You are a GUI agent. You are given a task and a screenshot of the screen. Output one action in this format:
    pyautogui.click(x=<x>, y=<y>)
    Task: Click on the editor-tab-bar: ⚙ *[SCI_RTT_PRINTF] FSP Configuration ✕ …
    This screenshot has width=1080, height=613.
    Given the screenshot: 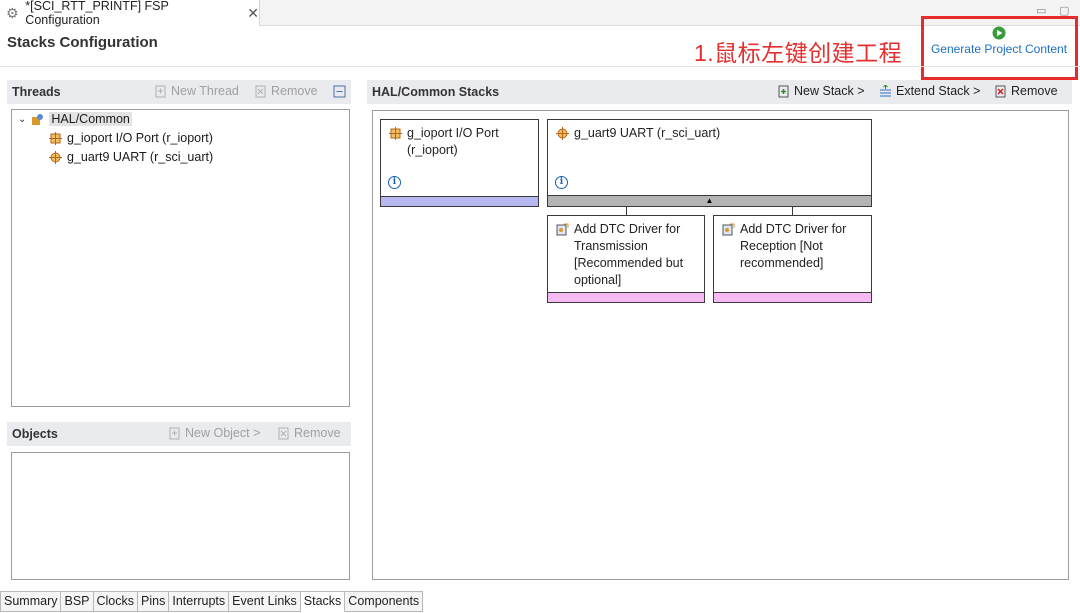 What is the action you would take?
    pyautogui.click(x=540, y=13)
    